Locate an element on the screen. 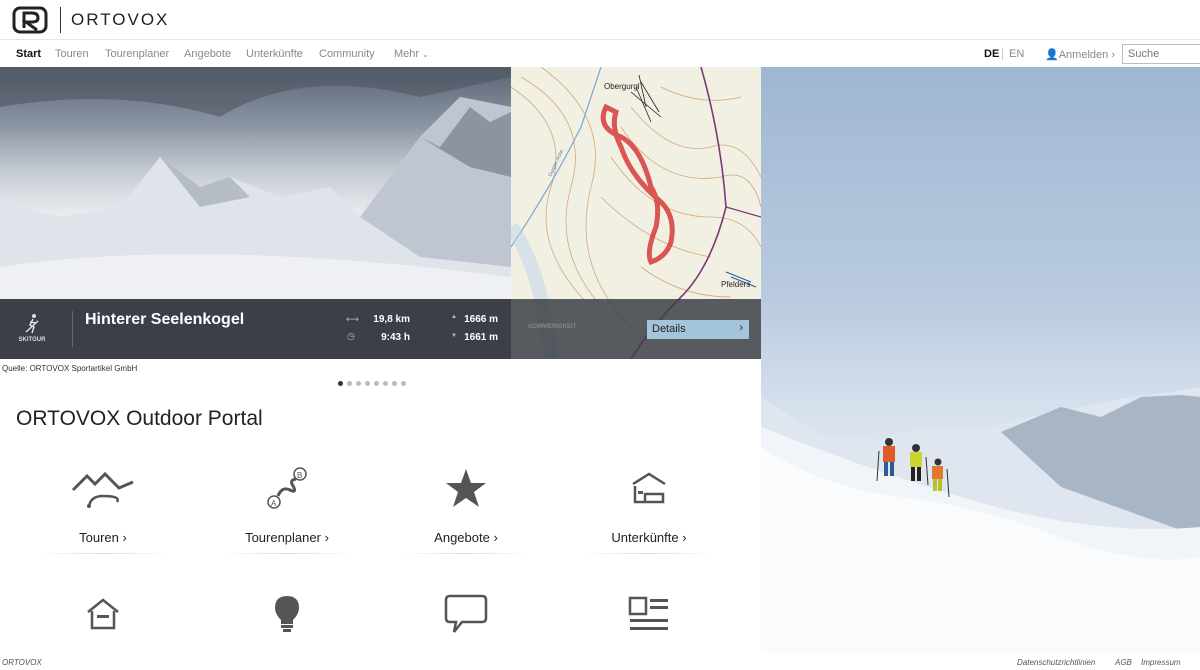  svg-text: B is located at coordinates (299, 475).